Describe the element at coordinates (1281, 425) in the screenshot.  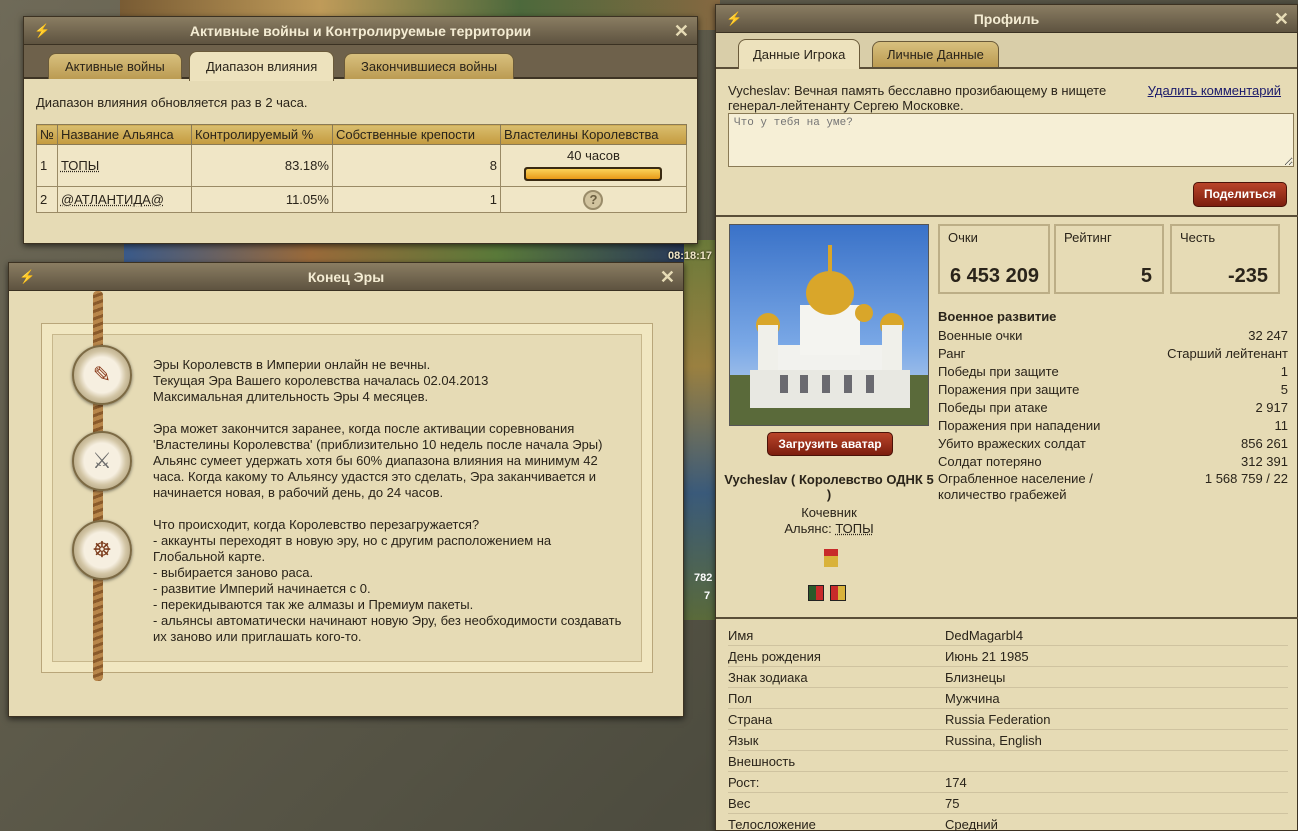
I see `military-value: 11` at that location.